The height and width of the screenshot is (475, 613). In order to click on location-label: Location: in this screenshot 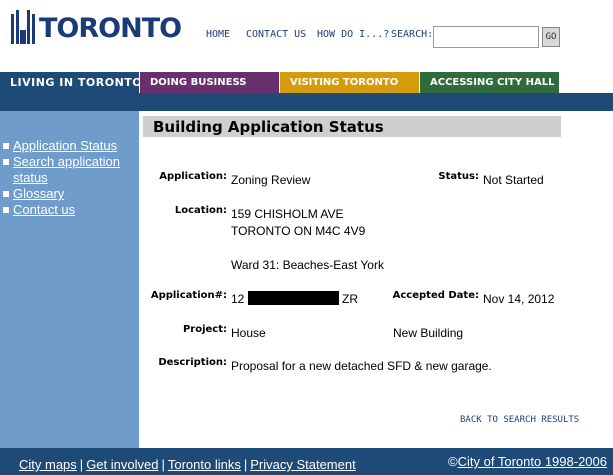, I will do `click(200, 210)`.